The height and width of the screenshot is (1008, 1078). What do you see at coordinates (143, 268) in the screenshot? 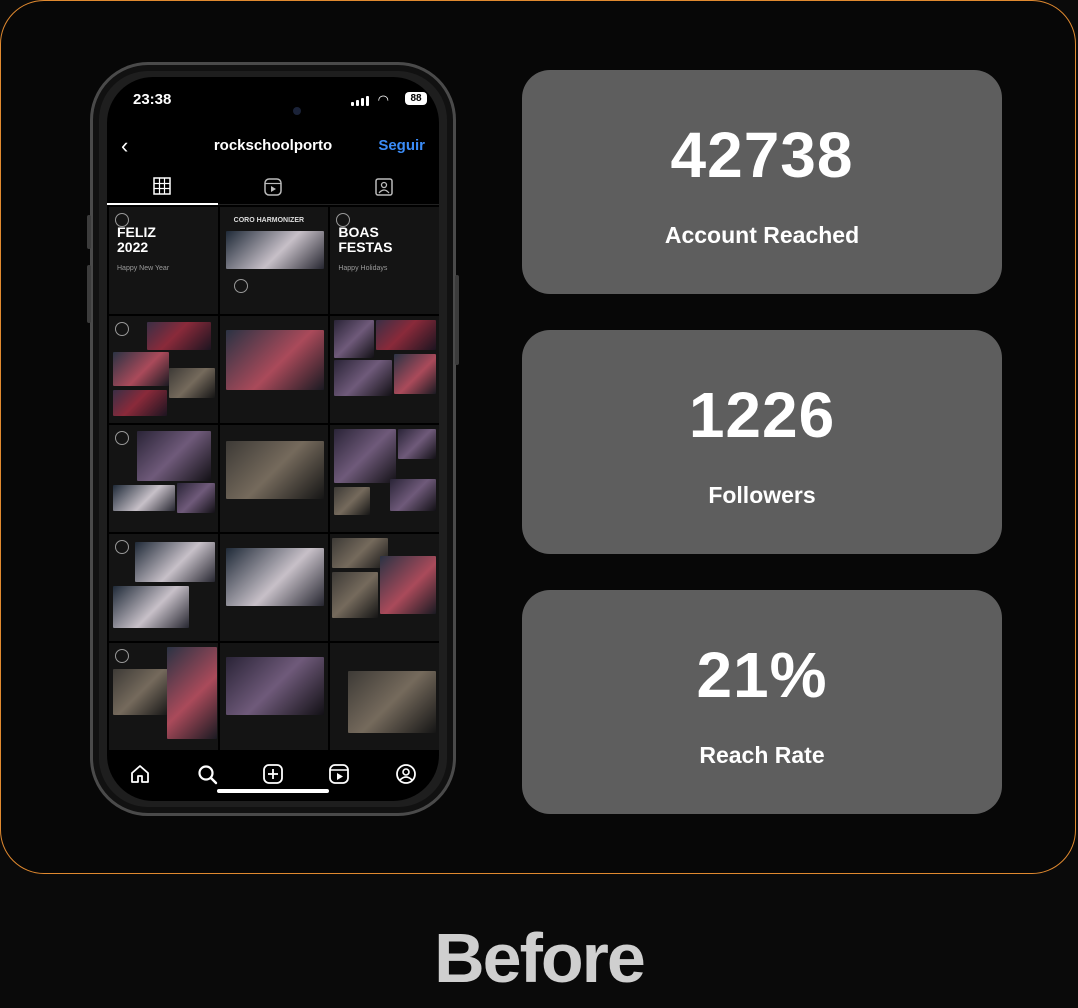
I see `post-subtitle: Happy New Year` at bounding box center [143, 268].